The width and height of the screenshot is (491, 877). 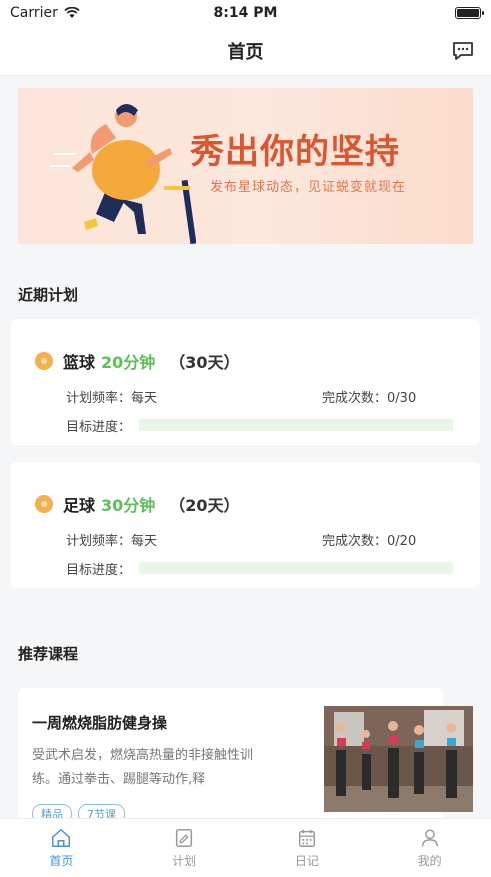 What do you see at coordinates (463, 51) in the screenshot?
I see `message-icon` at bounding box center [463, 51].